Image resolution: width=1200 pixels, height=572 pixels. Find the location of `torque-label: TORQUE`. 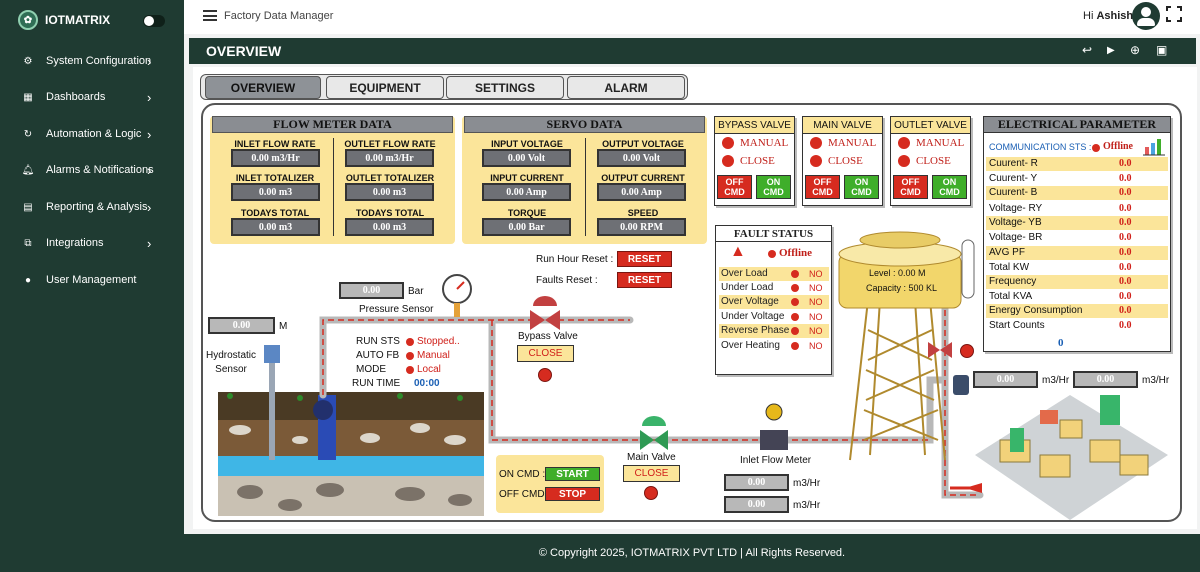

torque-label: TORQUE is located at coordinates (527, 213).